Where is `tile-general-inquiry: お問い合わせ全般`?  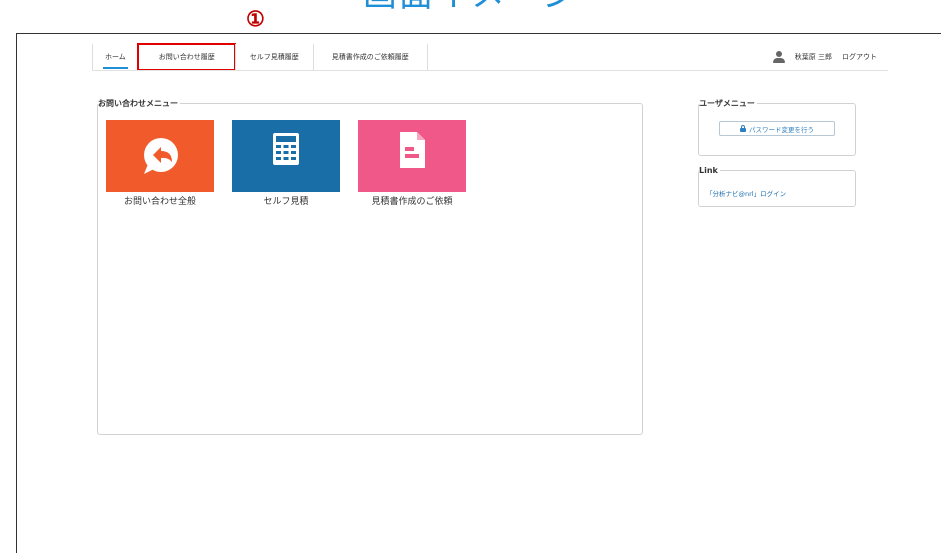
tile-general-inquiry: お問い合わせ全般 is located at coordinates (160, 163).